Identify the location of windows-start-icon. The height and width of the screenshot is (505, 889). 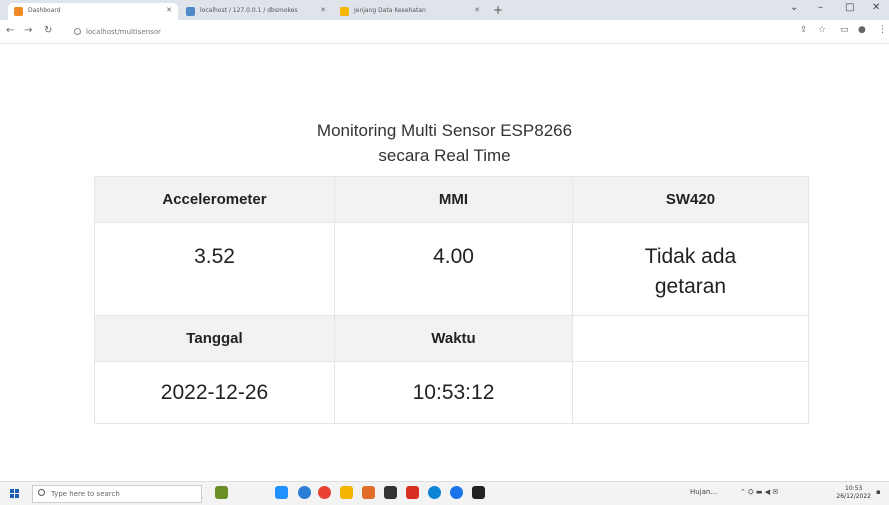
(15, 494).